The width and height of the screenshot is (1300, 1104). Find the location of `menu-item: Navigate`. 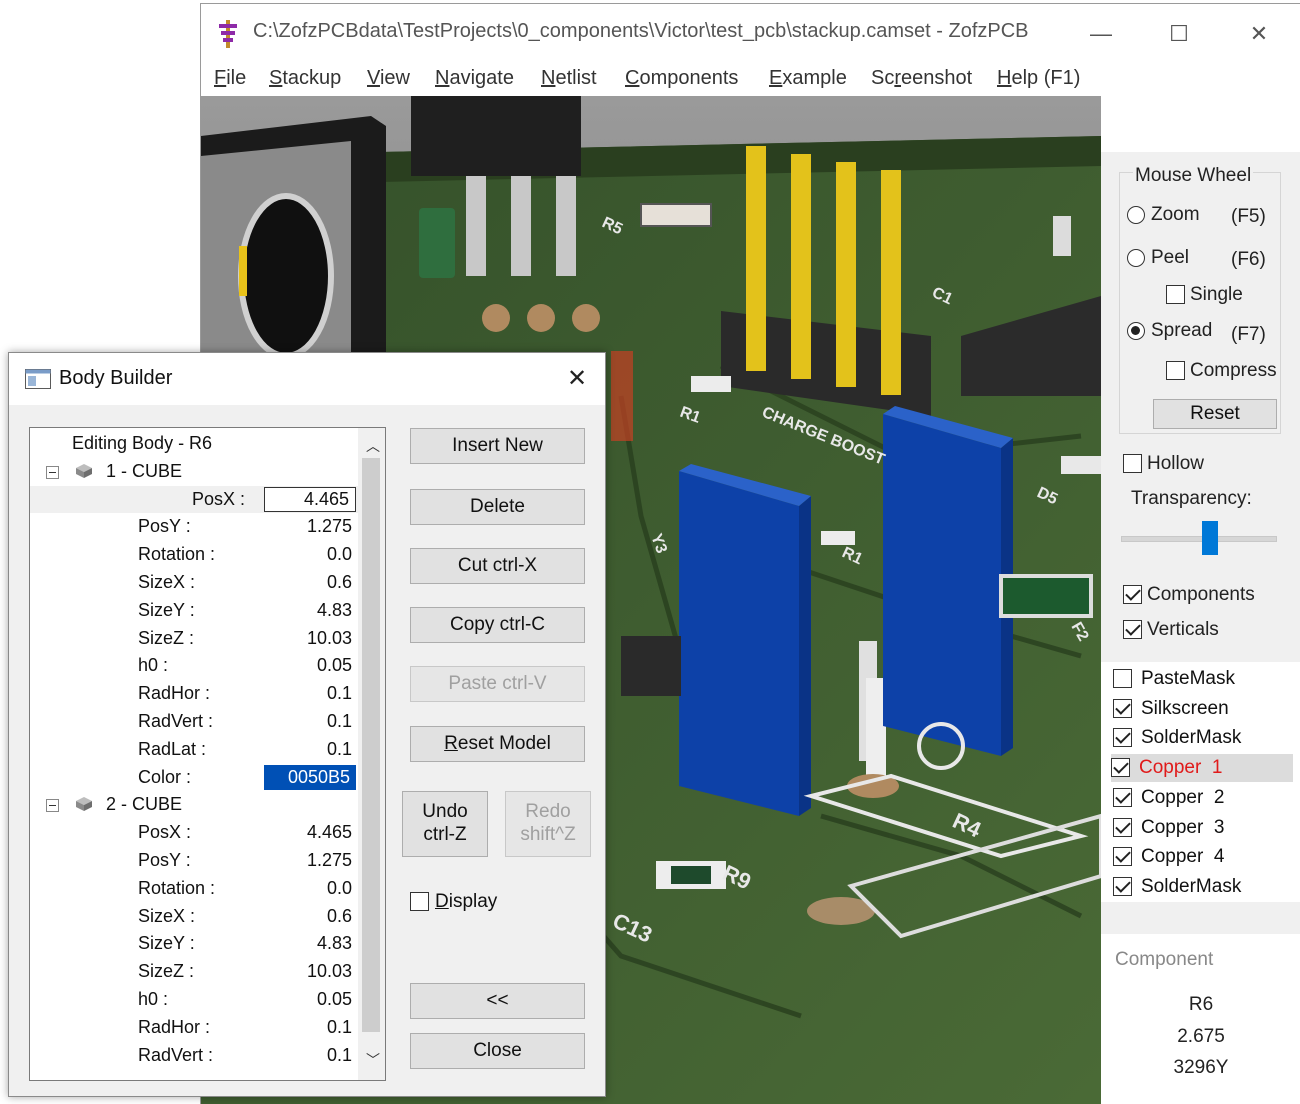

menu-item: Navigate is located at coordinates (474, 78).